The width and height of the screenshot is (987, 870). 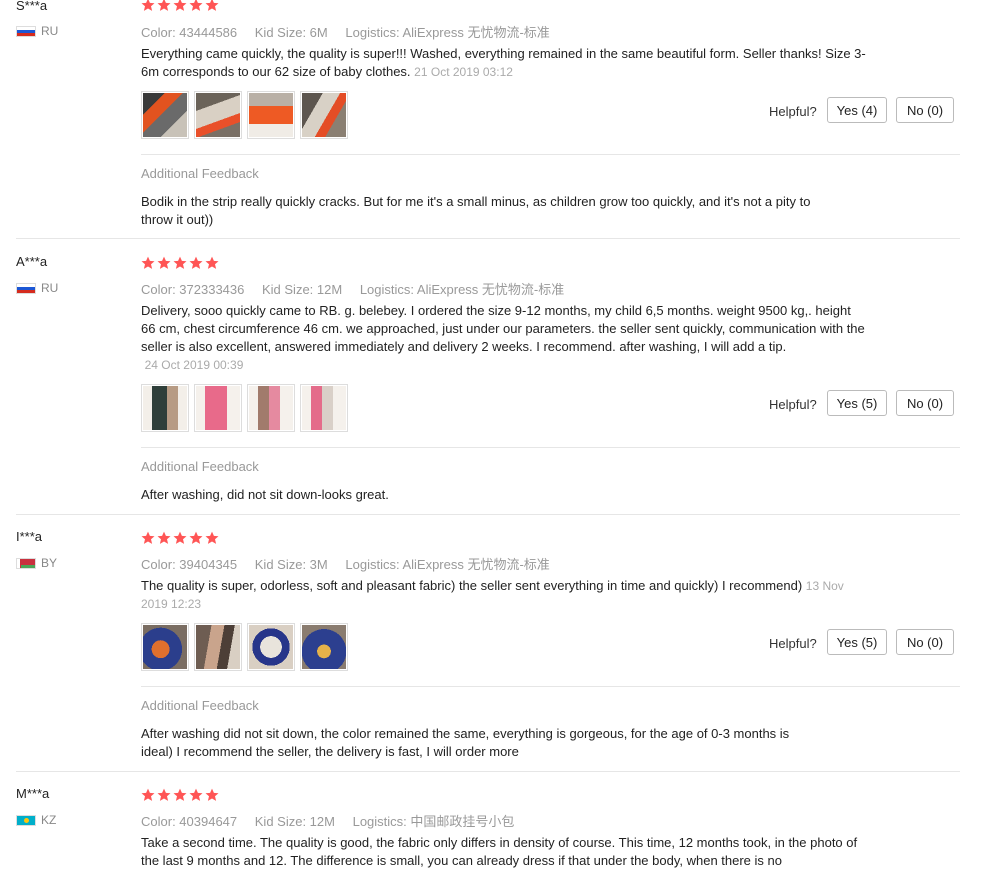 I want to click on review-date: 21 Oct 2019 03:12, so click(x=463, y=72).